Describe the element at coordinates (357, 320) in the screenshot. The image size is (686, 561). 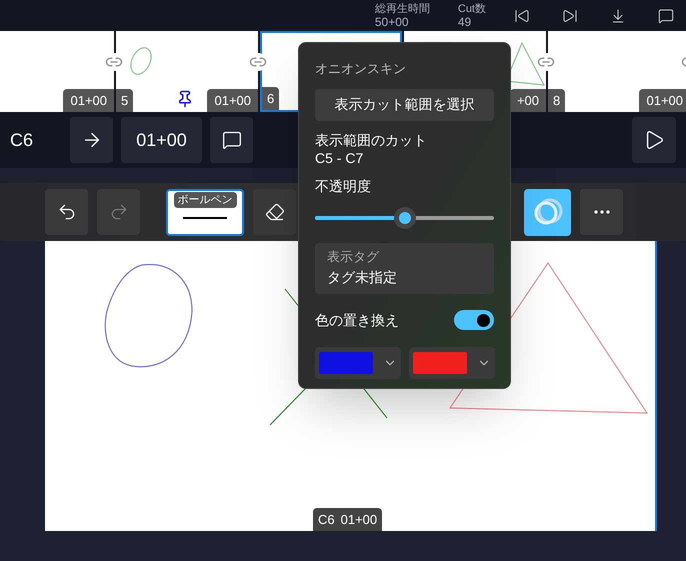
I see `replace-color-label: 色の置き換え` at that location.